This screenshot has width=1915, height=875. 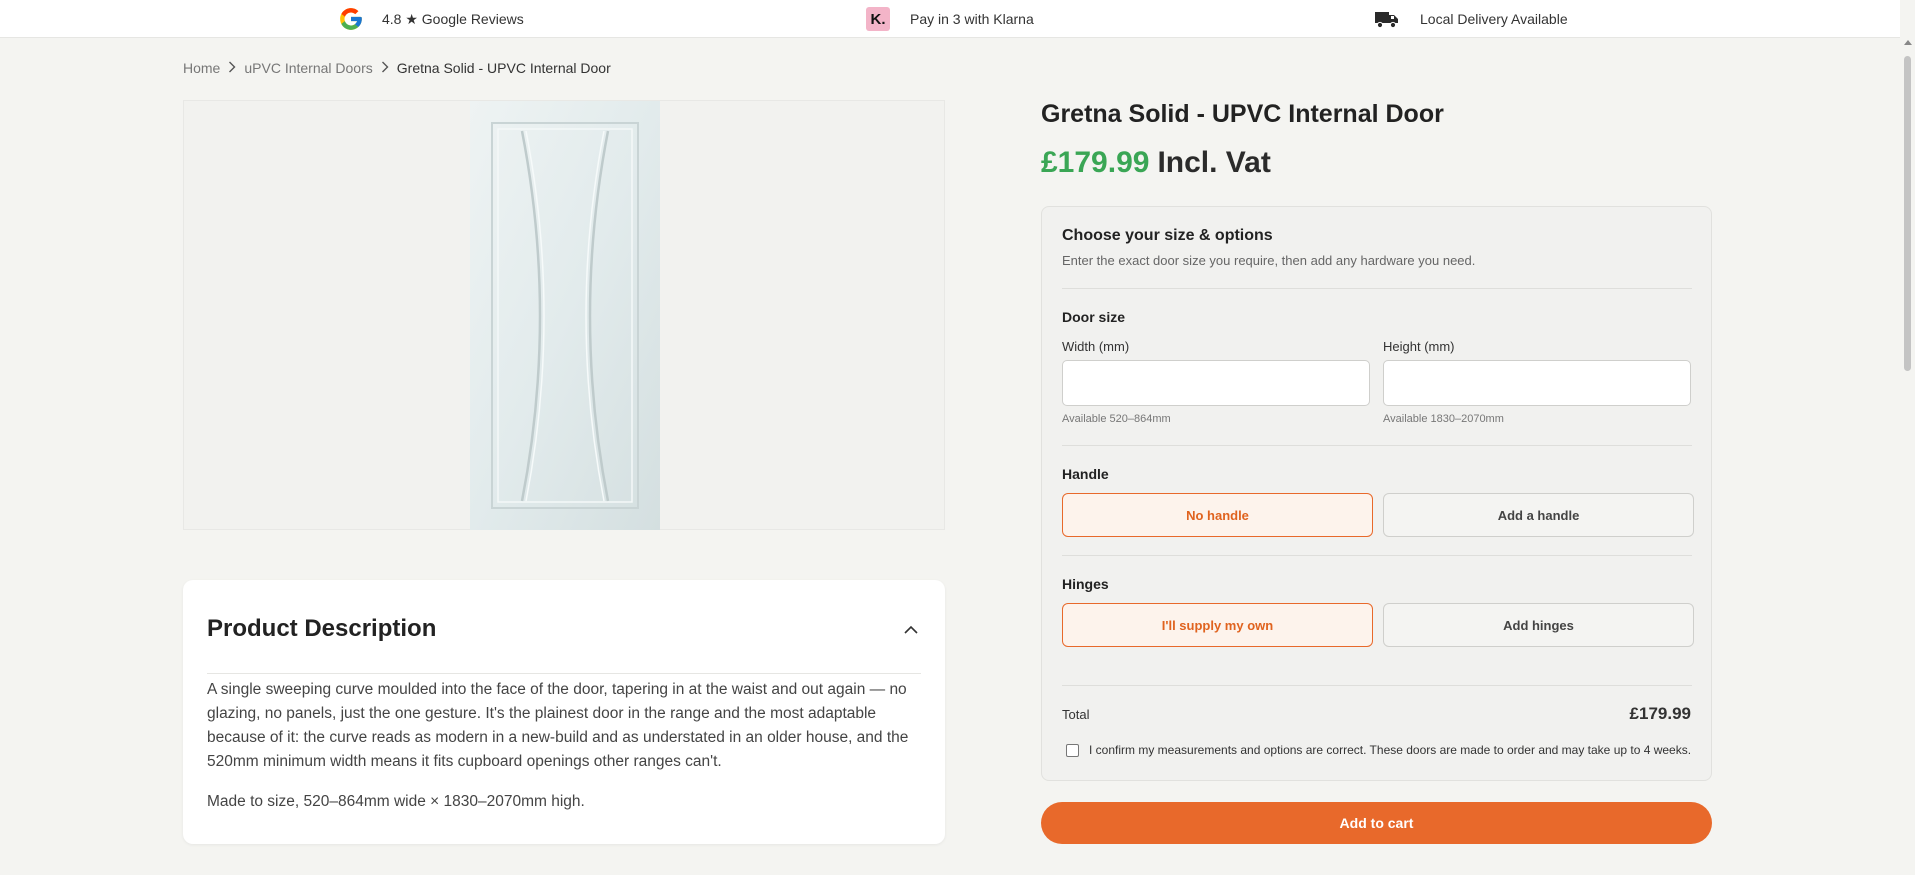 What do you see at coordinates (1085, 474) in the screenshot?
I see `handle-label: Handle` at bounding box center [1085, 474].